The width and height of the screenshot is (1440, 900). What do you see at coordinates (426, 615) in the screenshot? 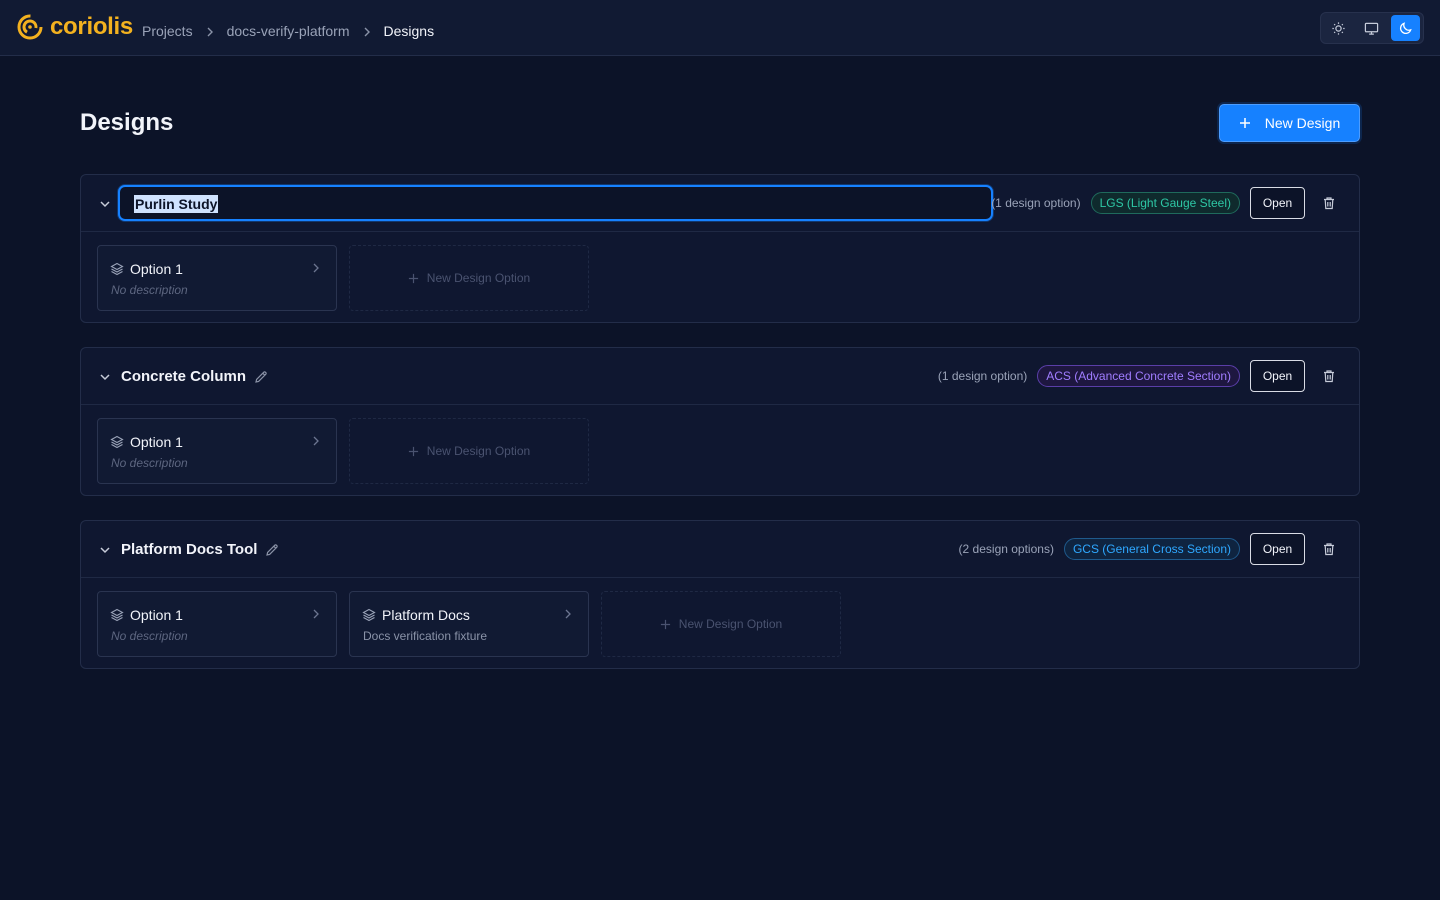
I see `design-option-label: Platform Docs` at bounding box center [426, 615].